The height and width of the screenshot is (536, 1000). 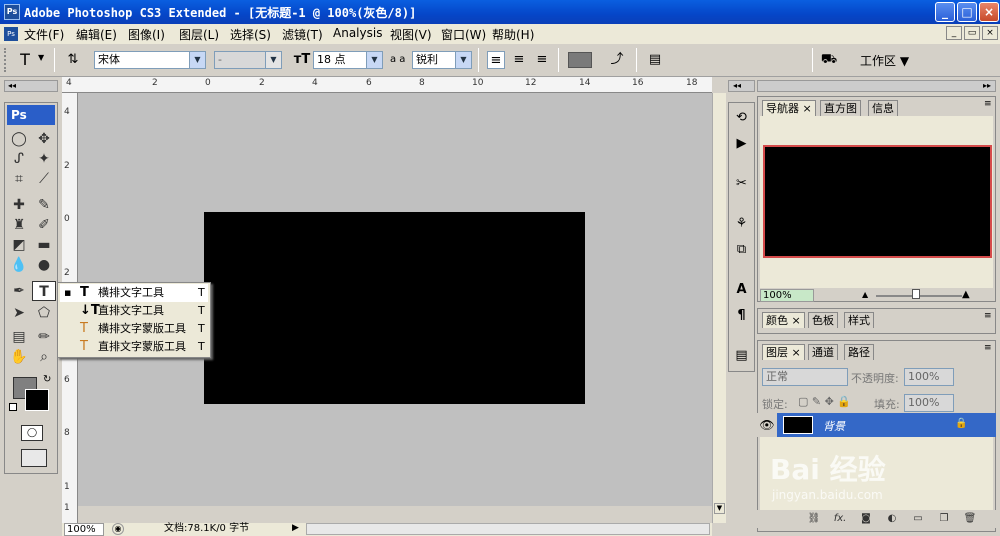 What do you see at coordinates (19, 225) in the screenshot?
I see `clone-stamp-icon: ♜` at bounding box center [19, 225].